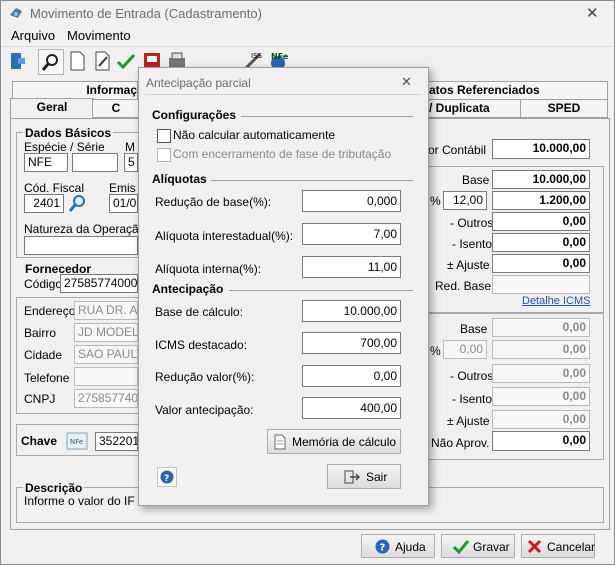  I want to click on red-base-input, so click(541, 284).